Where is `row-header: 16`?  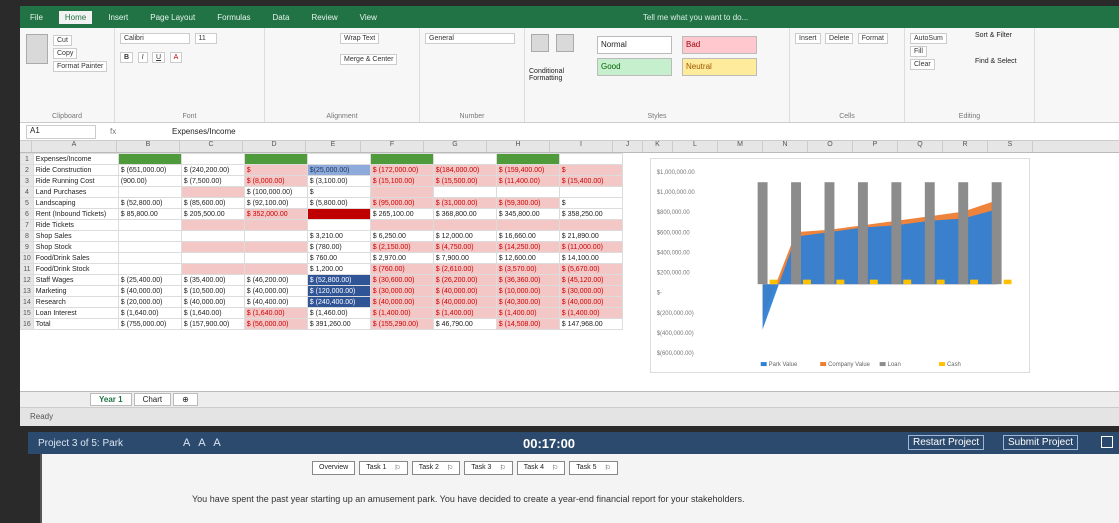
row-header: 16 is located at coordinates (27, 324).